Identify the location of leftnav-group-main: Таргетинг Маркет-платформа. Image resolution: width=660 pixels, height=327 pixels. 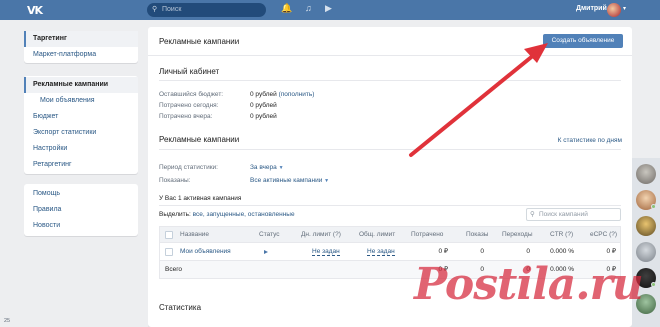
(81, 47).